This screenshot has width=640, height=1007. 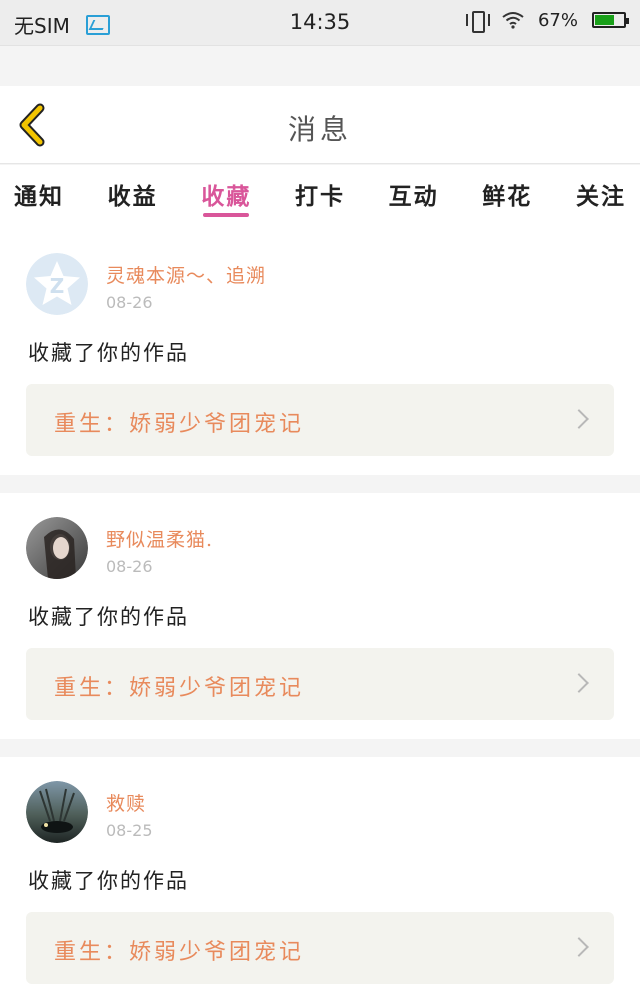 I want to click on nav-bar: 消息, so click(x=320, y=125).